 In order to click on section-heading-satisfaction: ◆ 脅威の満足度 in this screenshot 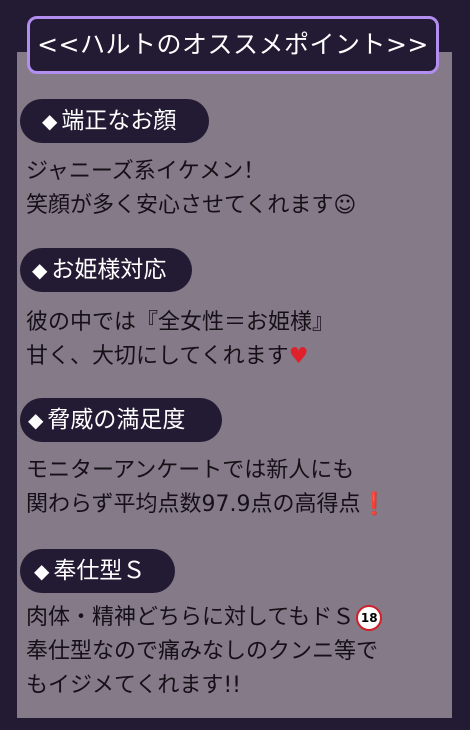, I will do `click(121, 420)`.